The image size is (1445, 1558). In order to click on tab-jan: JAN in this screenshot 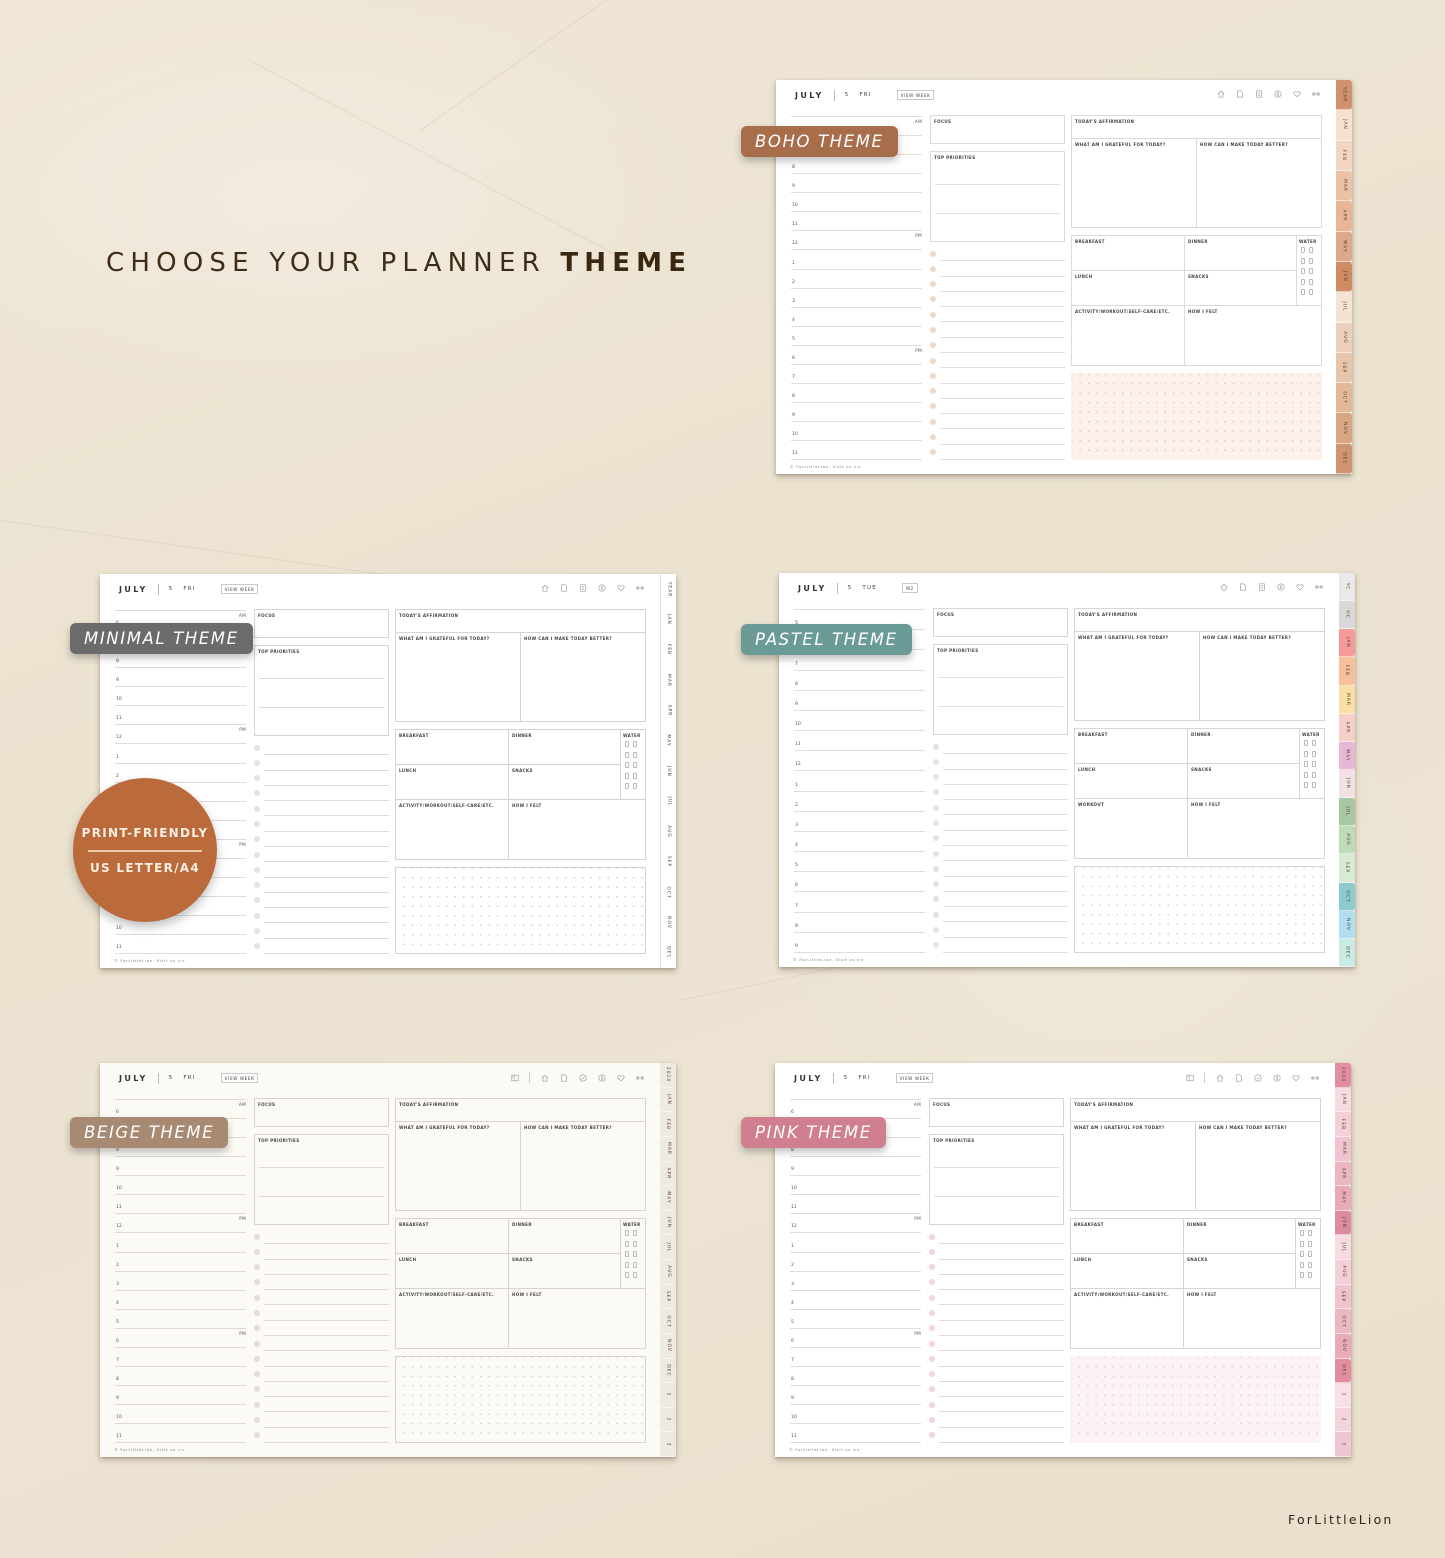, I will do `click(1343, 1100)`.